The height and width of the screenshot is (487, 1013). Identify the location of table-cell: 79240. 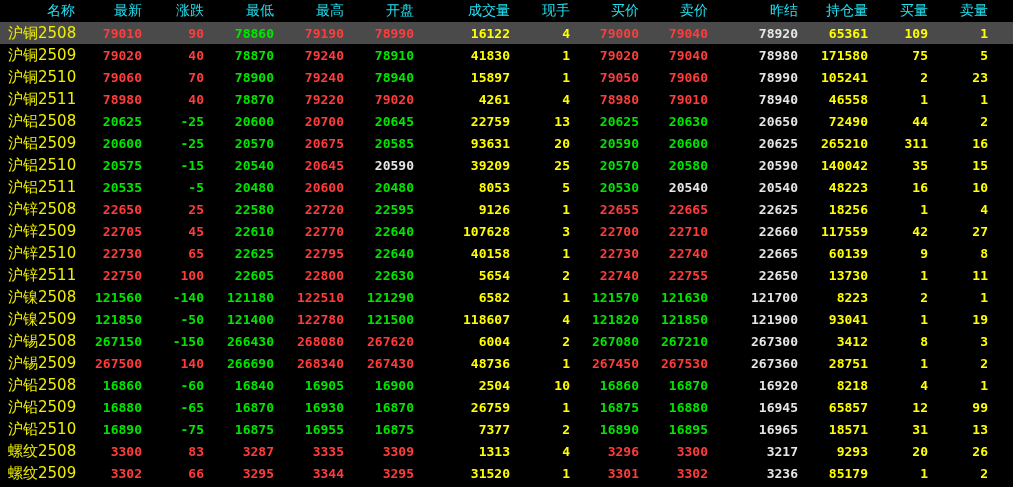
(324, 77).